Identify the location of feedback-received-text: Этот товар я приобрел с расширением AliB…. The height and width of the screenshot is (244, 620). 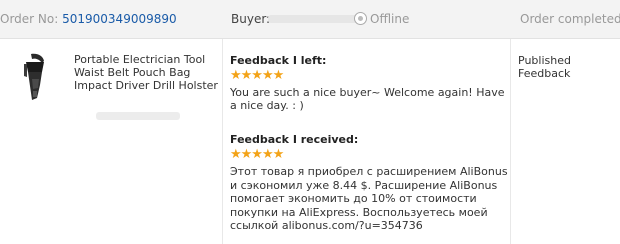
(369, 198).